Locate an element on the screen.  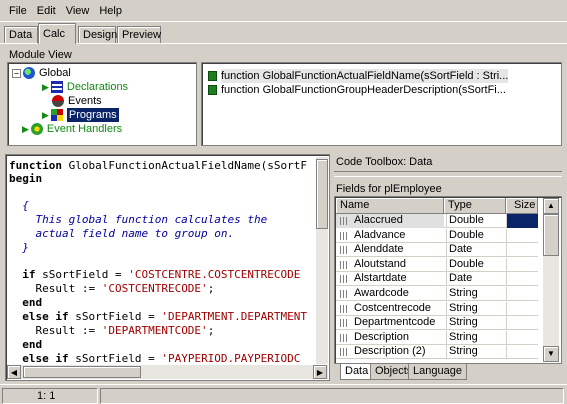
table-row: Description String is located at coordinates (437, 337).